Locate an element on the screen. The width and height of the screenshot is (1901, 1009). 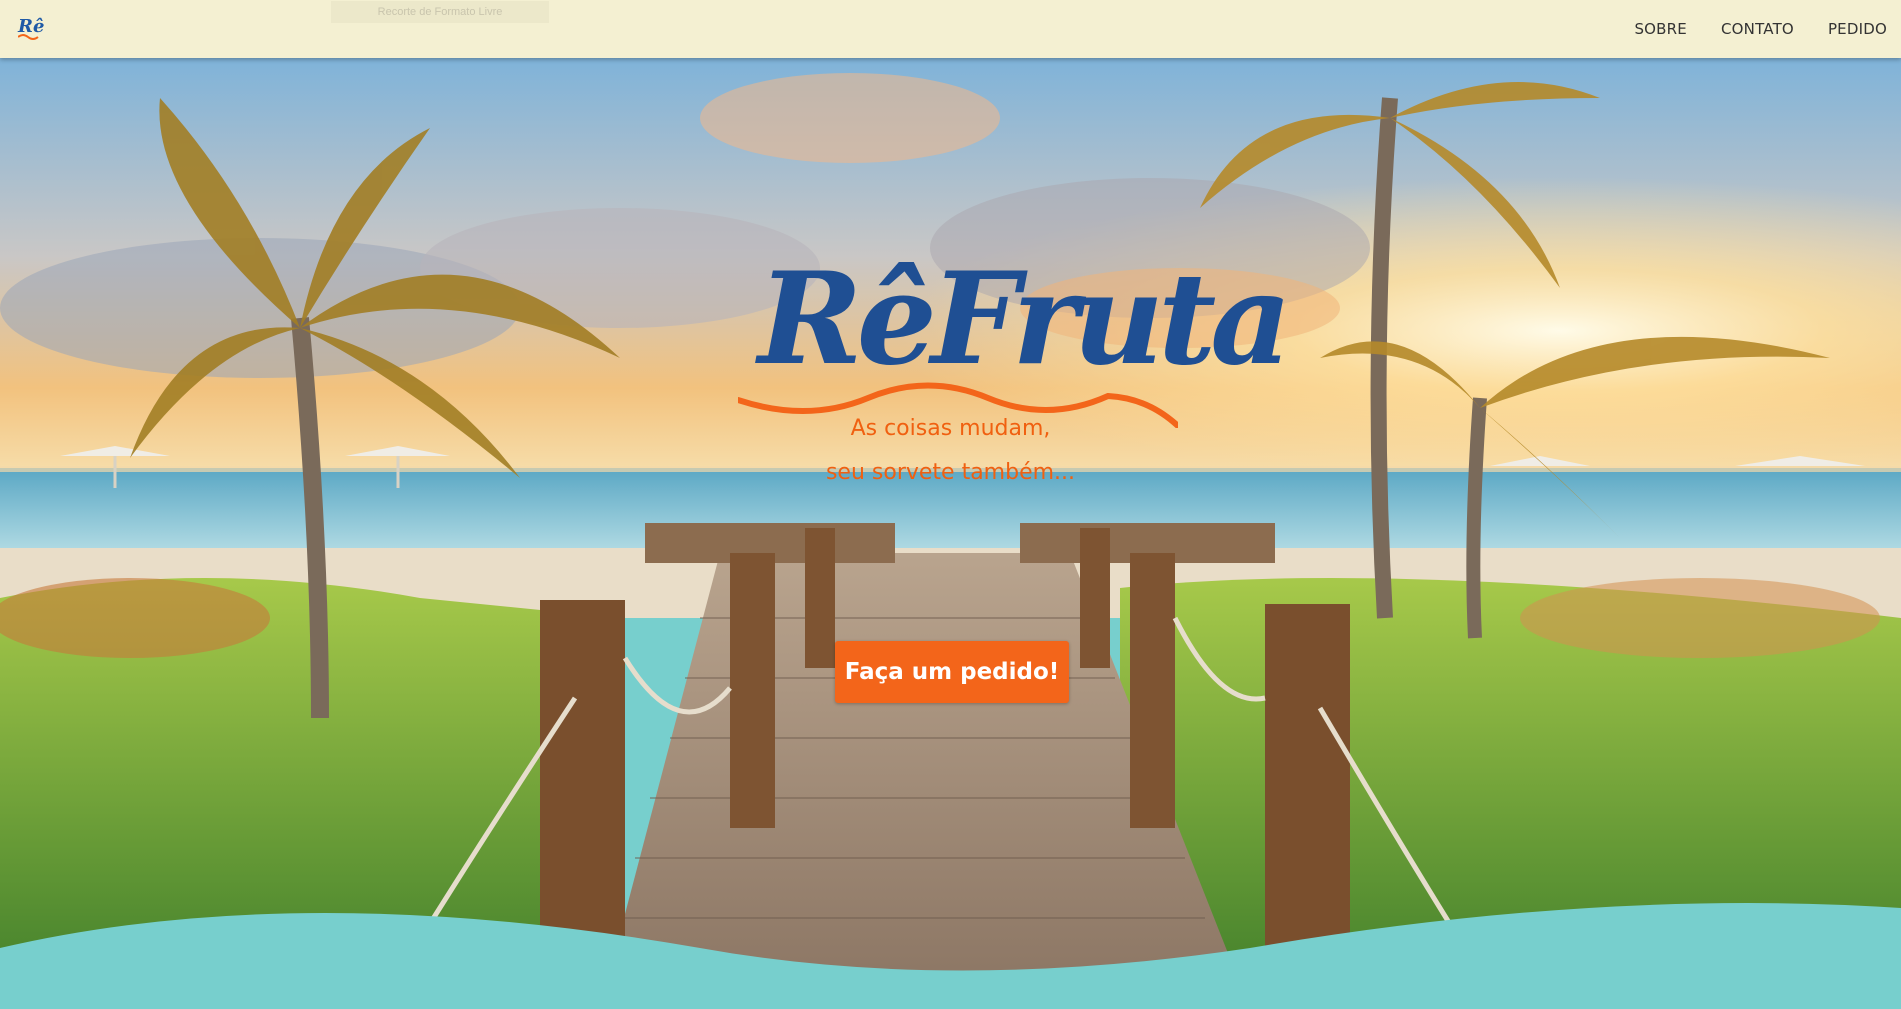
nav-link-pedido: PEDIDO is located at coordinates (1857, 29).